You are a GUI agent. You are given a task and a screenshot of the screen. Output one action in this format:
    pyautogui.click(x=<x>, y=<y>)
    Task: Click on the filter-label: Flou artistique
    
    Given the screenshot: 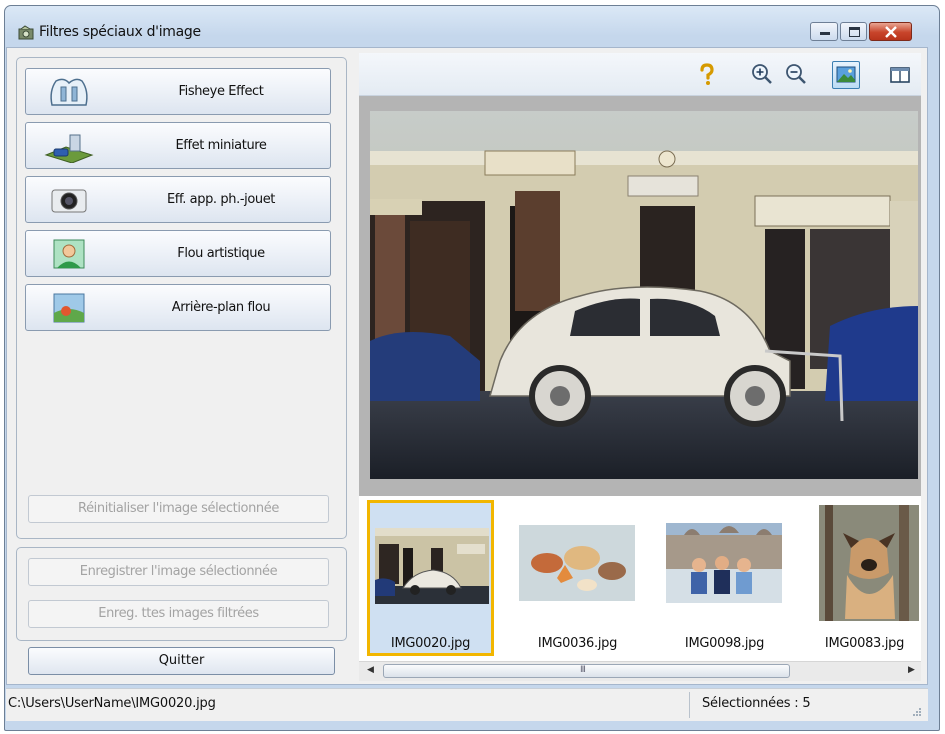 What is the action you would take?
    pyautogui.click(x=221, y=253)
    